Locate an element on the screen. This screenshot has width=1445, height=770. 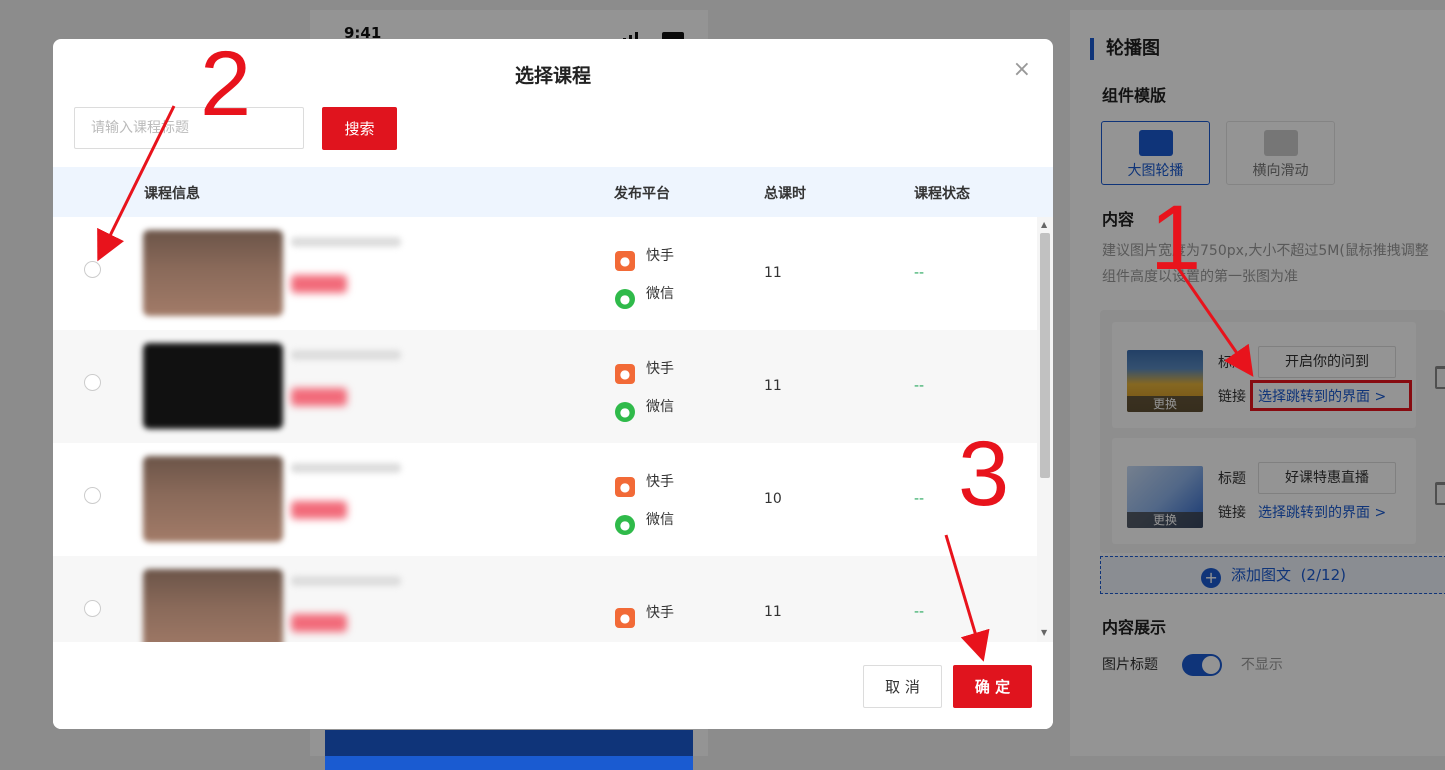
table-header: 课程信息 发布平台 总课时 课程状态 is located at coordinates (553, 192).